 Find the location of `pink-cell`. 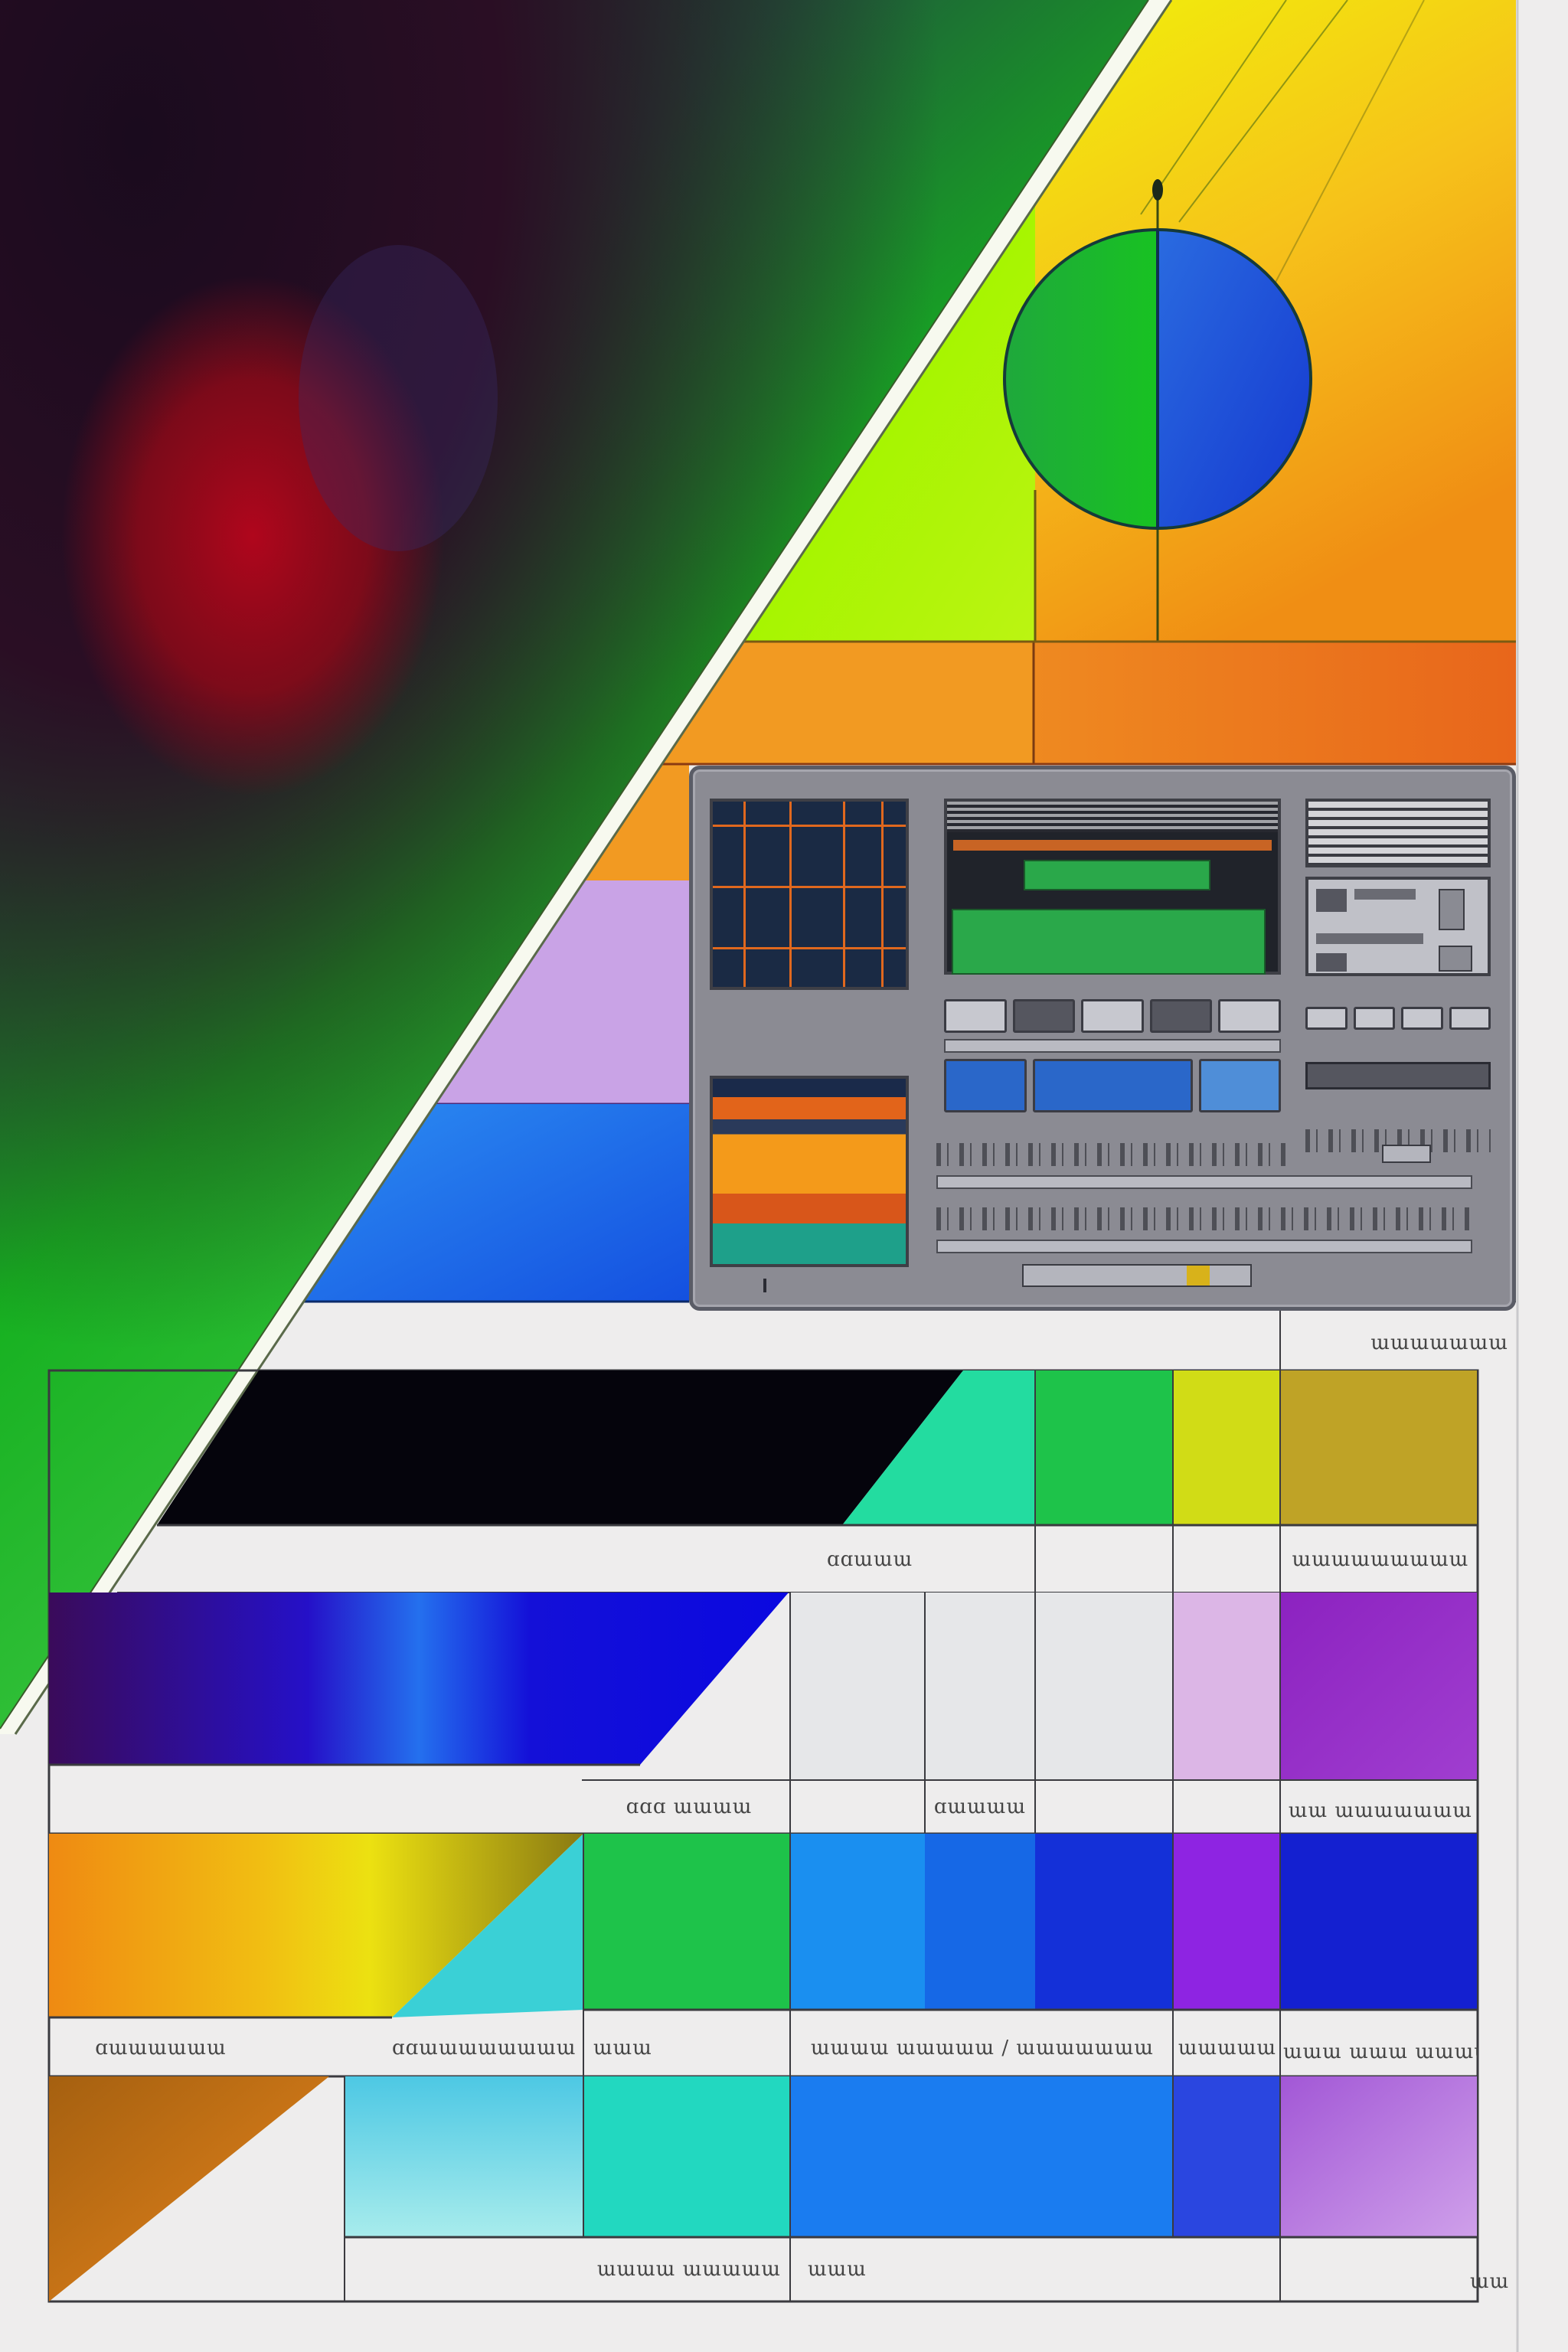

pink-cell is located at coordinates (1226, 1686).